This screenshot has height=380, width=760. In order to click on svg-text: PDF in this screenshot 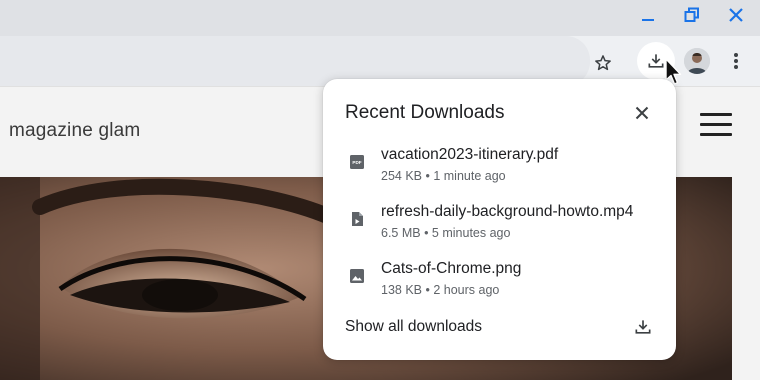, I will do `click(356, 162)`.